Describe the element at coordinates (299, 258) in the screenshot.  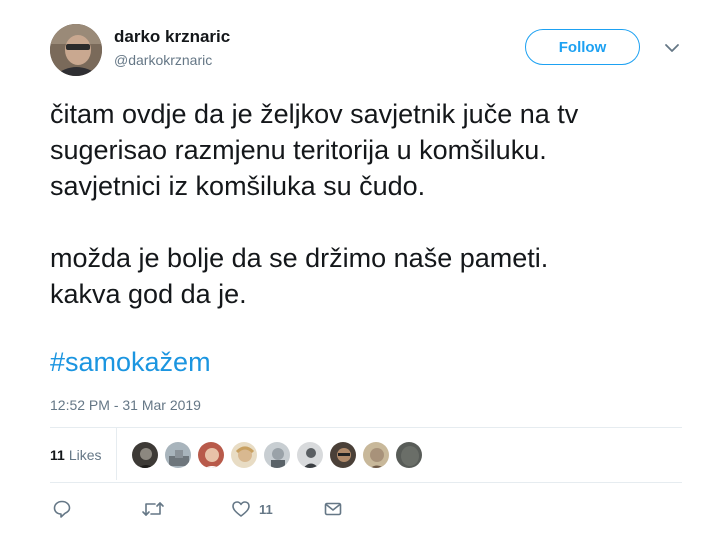
I see `tweet-line: možda je bolje da se držimo naše pameti.` at that location.